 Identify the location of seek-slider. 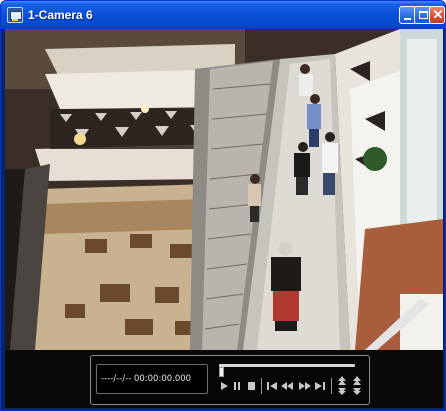
(287, 370).